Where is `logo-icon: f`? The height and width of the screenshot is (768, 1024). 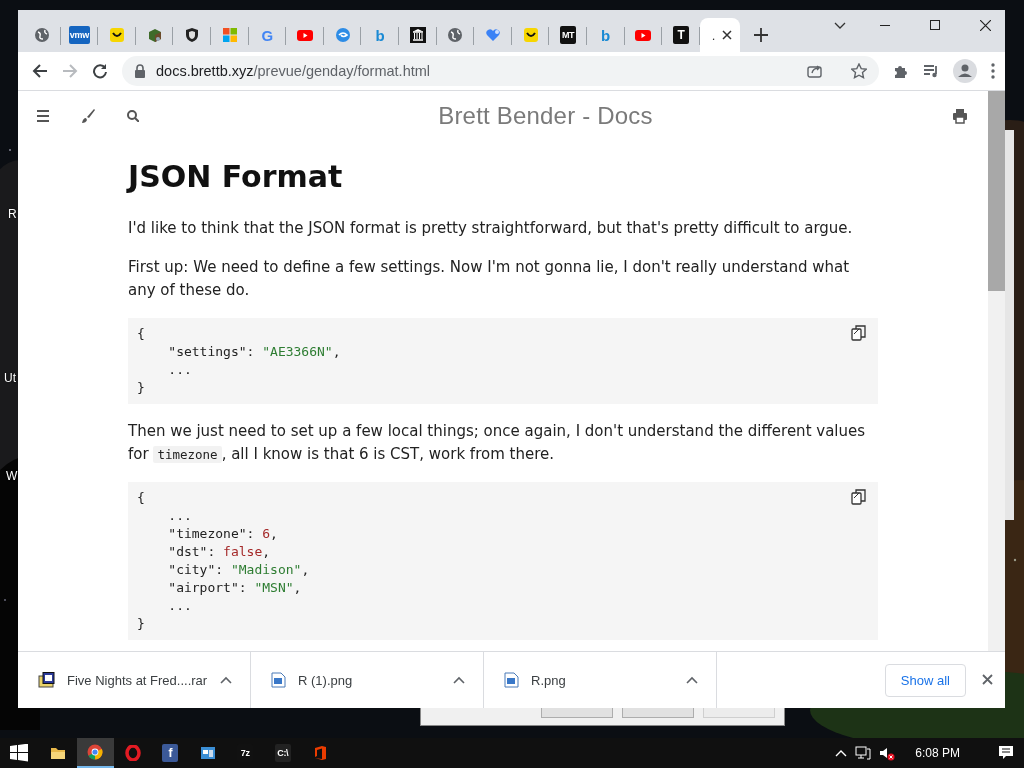
logo-icon: f is located at coordinates (170, 753).